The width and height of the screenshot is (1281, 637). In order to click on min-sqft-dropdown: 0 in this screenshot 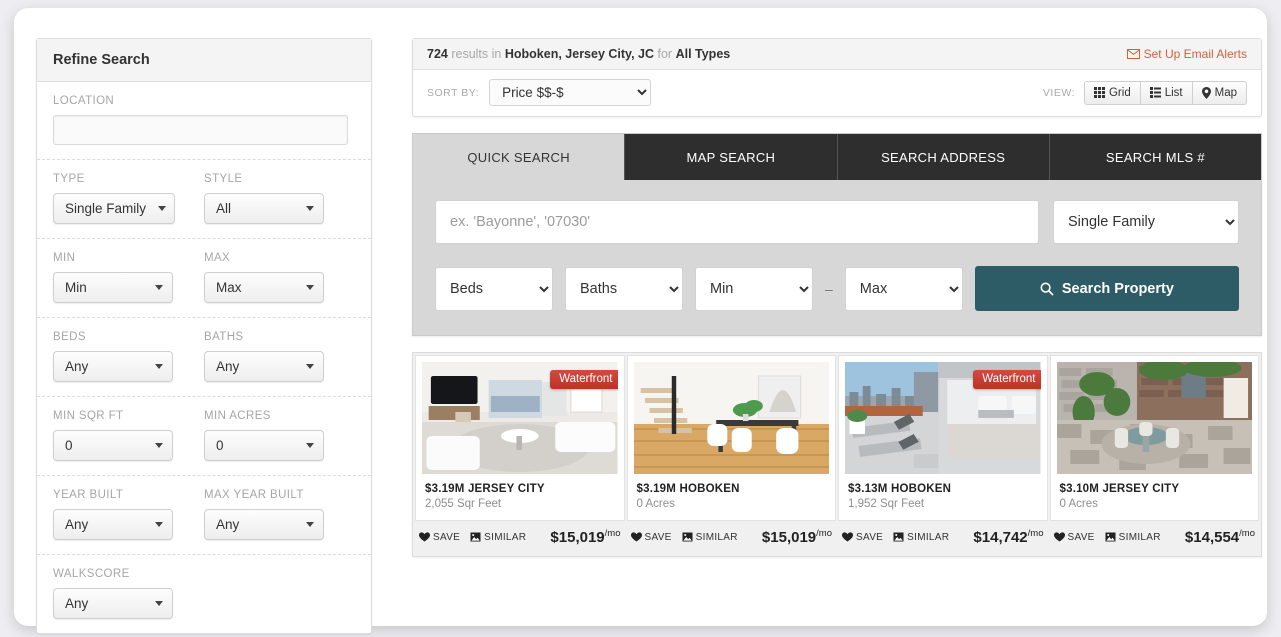, I will do `click(113, 445)`.